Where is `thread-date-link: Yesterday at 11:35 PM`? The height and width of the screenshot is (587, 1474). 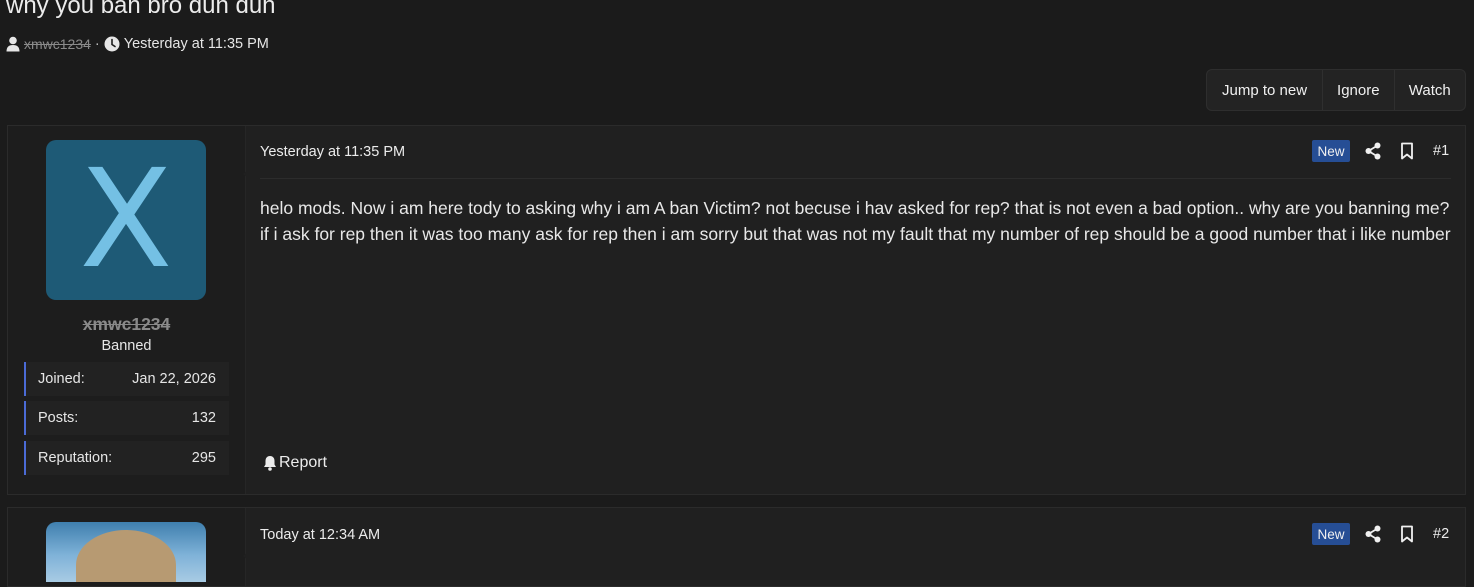
thread-date-link: Yesterday at 11:35 PM is located at coordinates (196, 44).